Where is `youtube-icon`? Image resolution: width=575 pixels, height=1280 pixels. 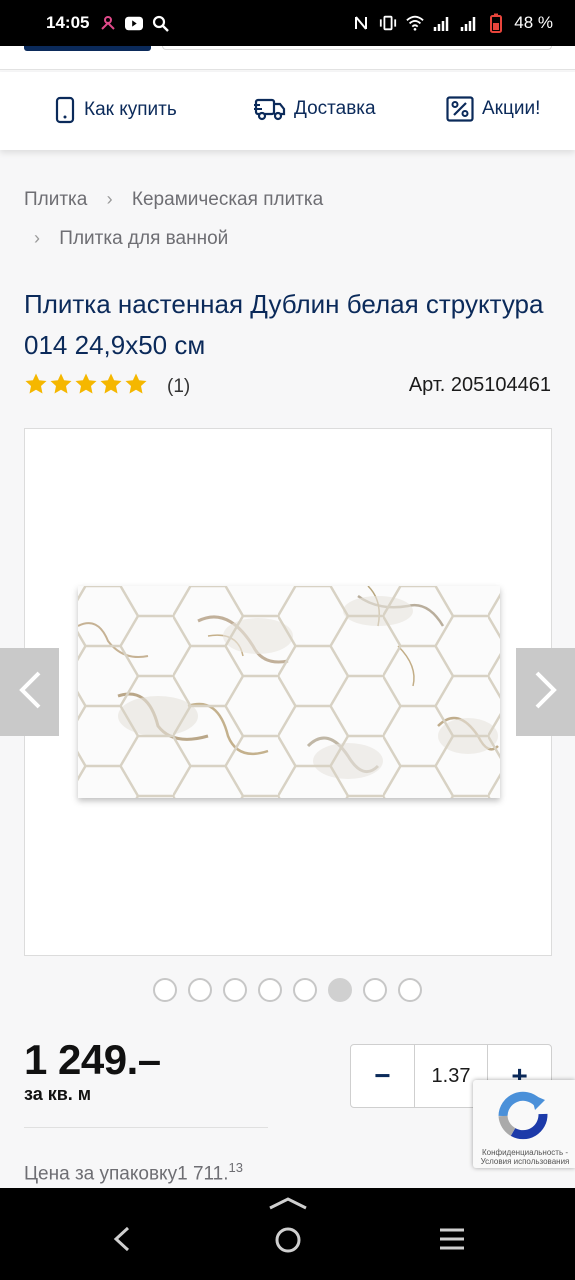
youtube-icon is located at coordinates (134, 23).